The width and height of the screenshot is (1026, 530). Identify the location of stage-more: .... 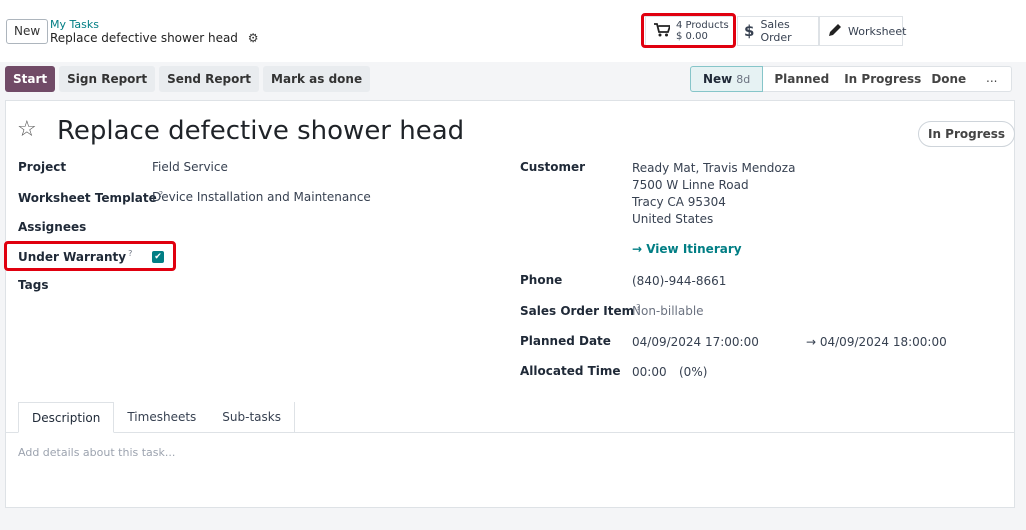
(992, 79).